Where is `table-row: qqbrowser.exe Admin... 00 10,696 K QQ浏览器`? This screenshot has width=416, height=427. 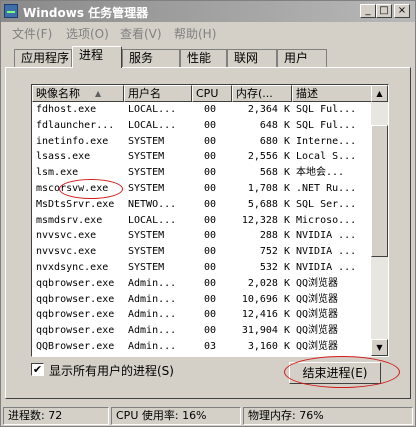
table-row: qqbrowser.exe Admin... 00 10,696 K QQ浏览器 is located at coordinates (202, 300).